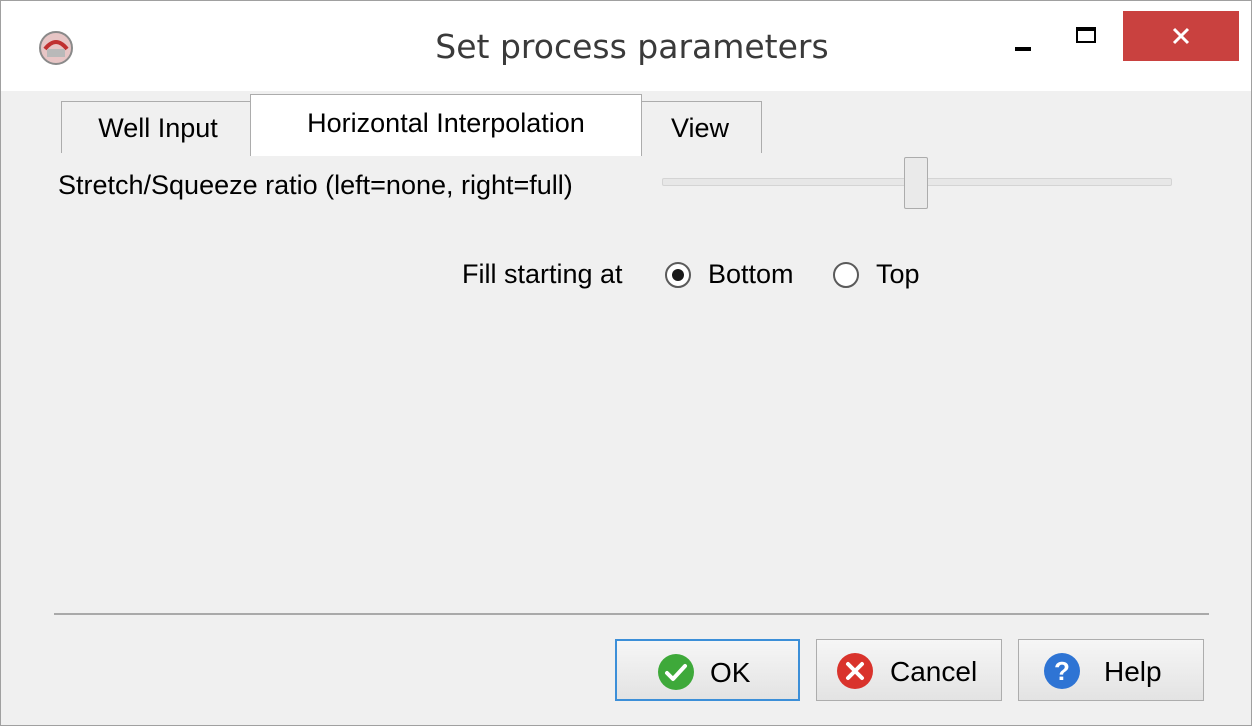 Image resolution: width=1252 pixels, height=726 pixels. I want to click on fill-label: Fill starting at, so click(542, 274).